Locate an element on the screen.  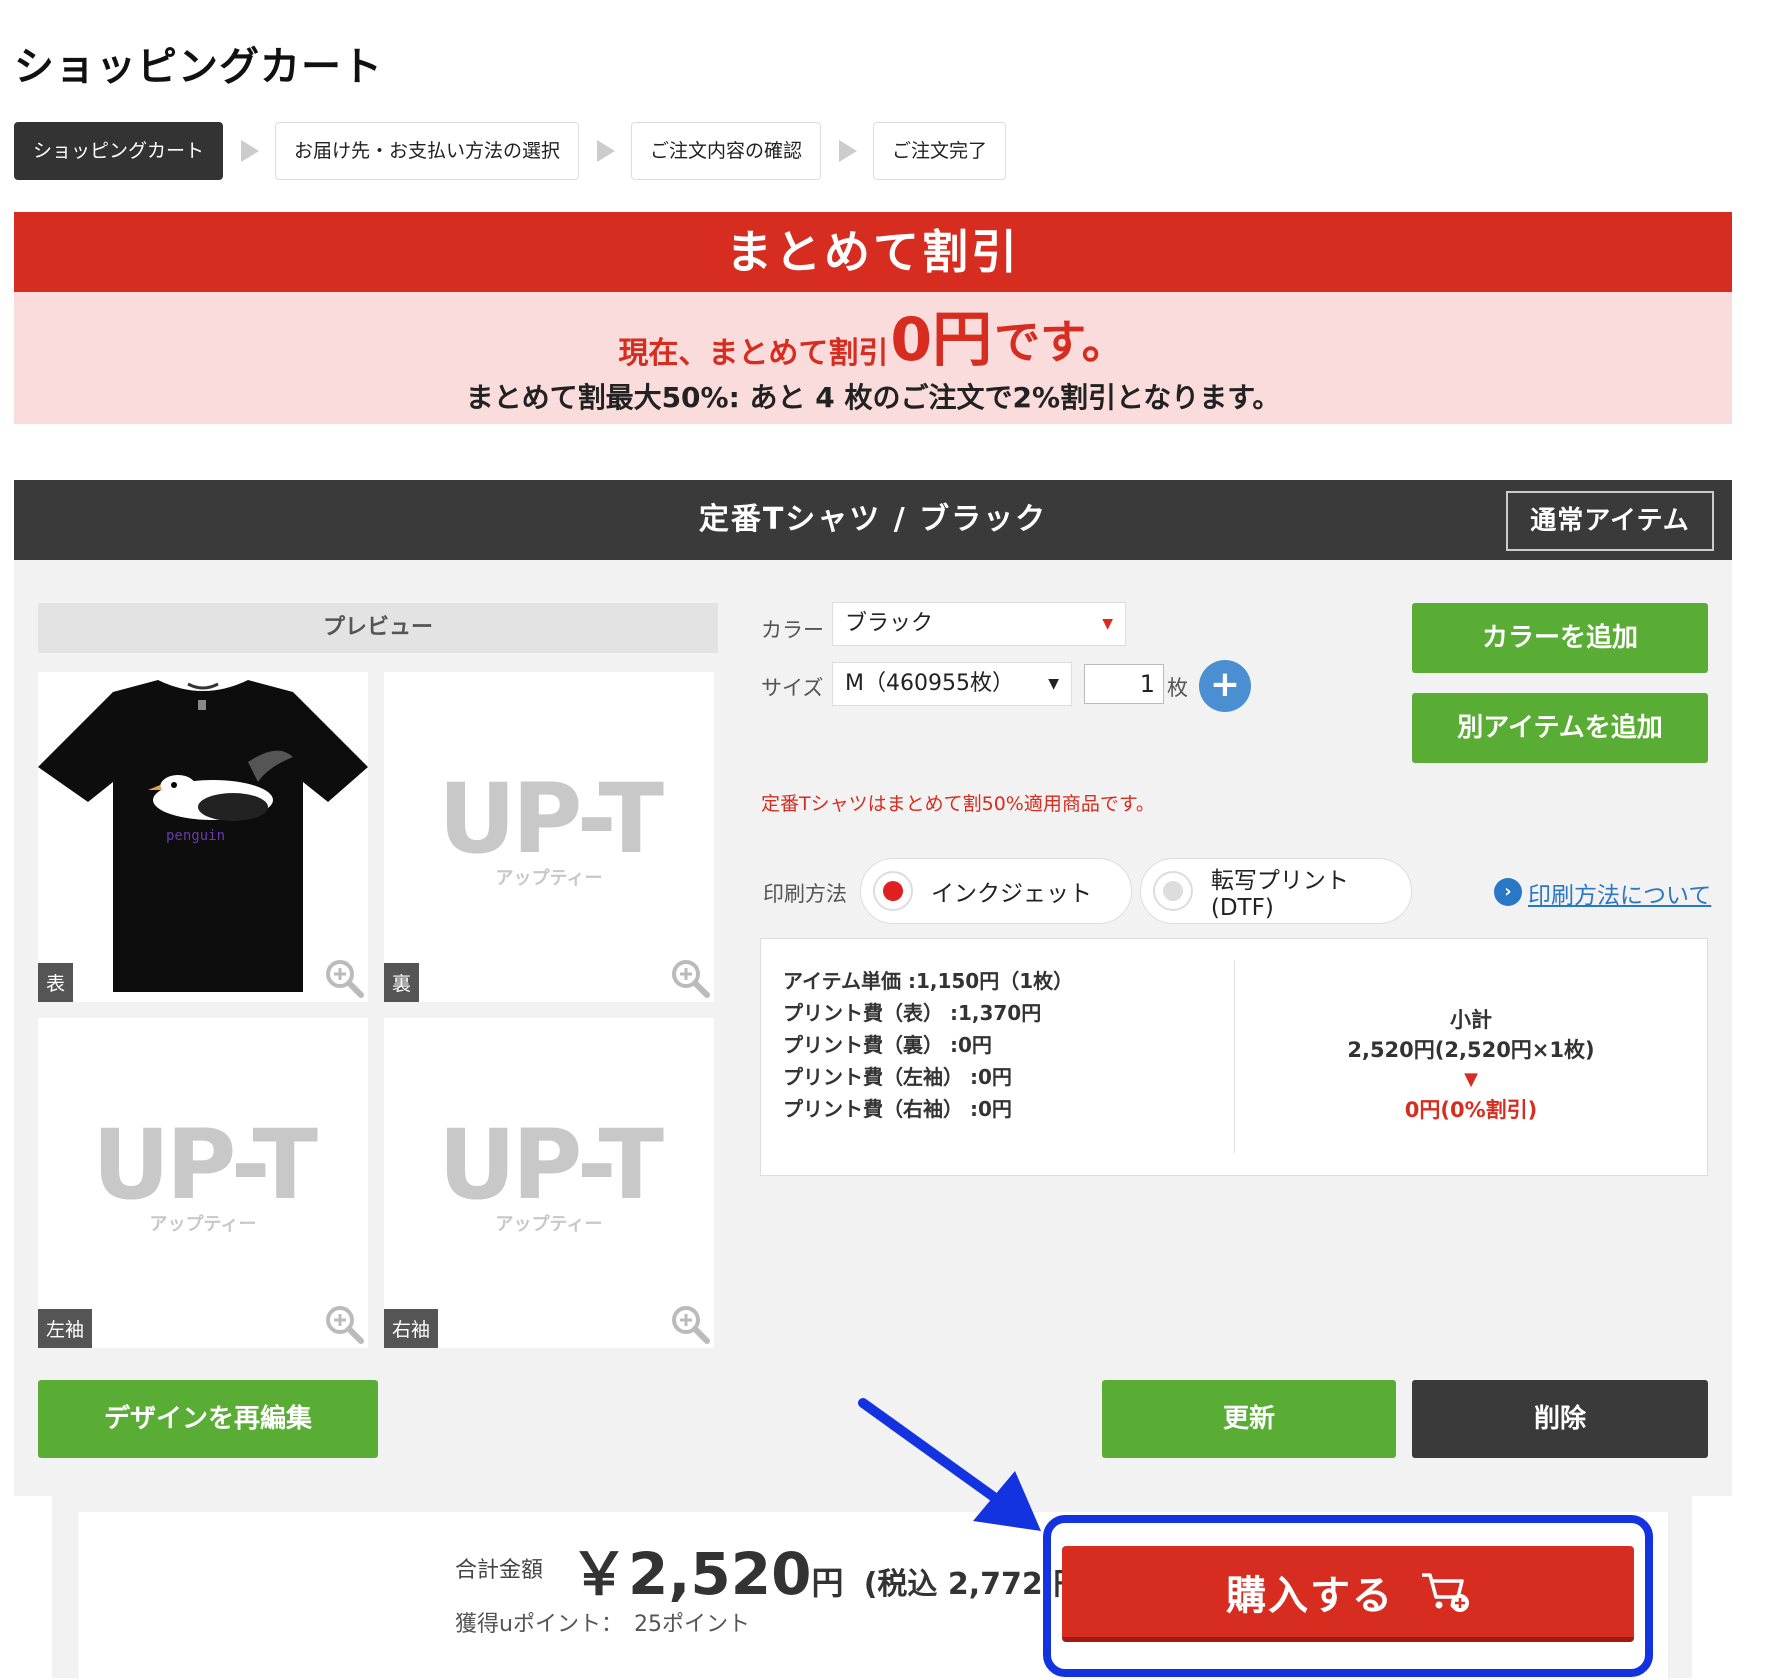
total-amount: ￥2,520円 (税込 2,772 円) is located at coordinates (833, 1574).